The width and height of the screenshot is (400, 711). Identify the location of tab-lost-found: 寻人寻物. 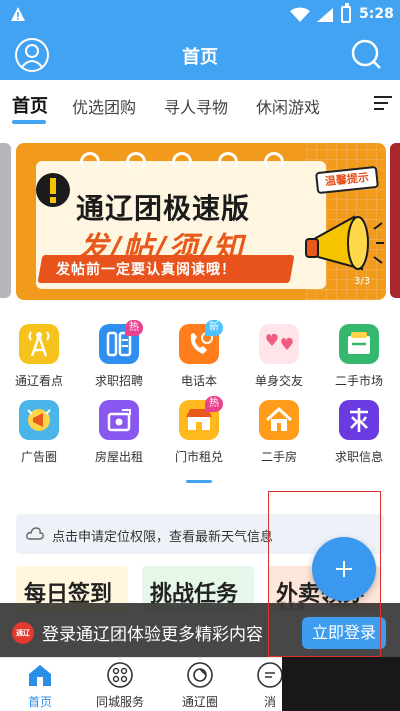
(196, 106).